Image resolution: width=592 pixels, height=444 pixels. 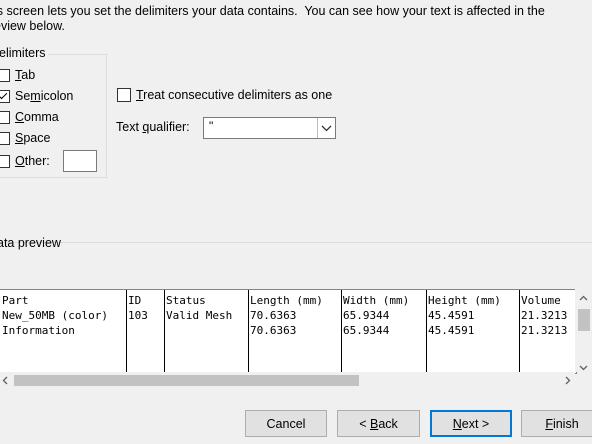 I want to click on chevron-left-icon, so click(x=5, y=381).